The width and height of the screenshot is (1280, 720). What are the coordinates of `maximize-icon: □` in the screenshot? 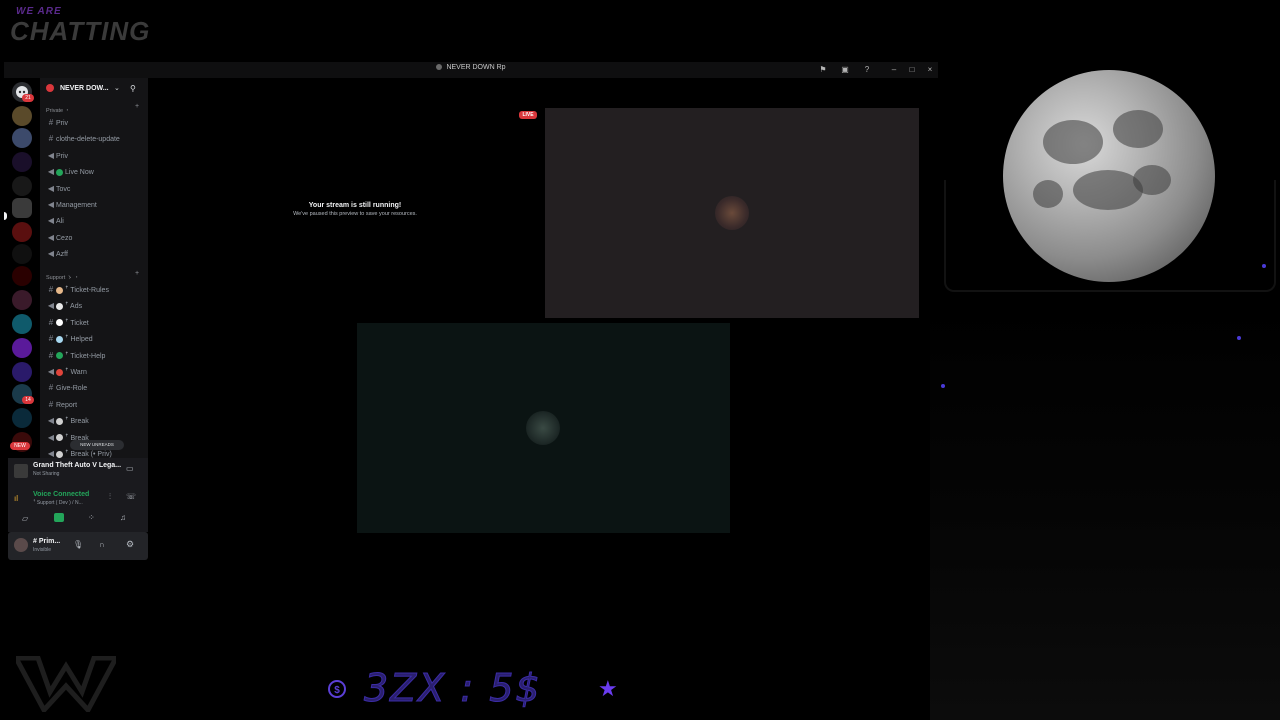 It's located at (912, 70).